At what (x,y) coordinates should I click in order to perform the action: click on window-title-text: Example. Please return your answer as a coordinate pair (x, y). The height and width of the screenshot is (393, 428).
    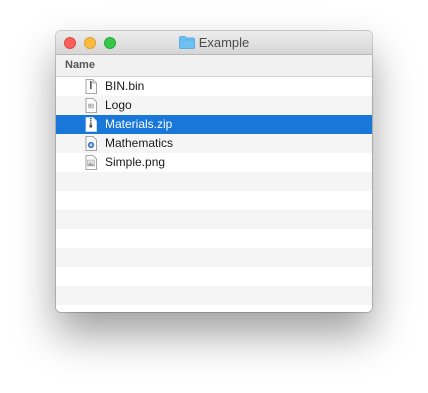
    Looking at the image, I should click on (224, 42).